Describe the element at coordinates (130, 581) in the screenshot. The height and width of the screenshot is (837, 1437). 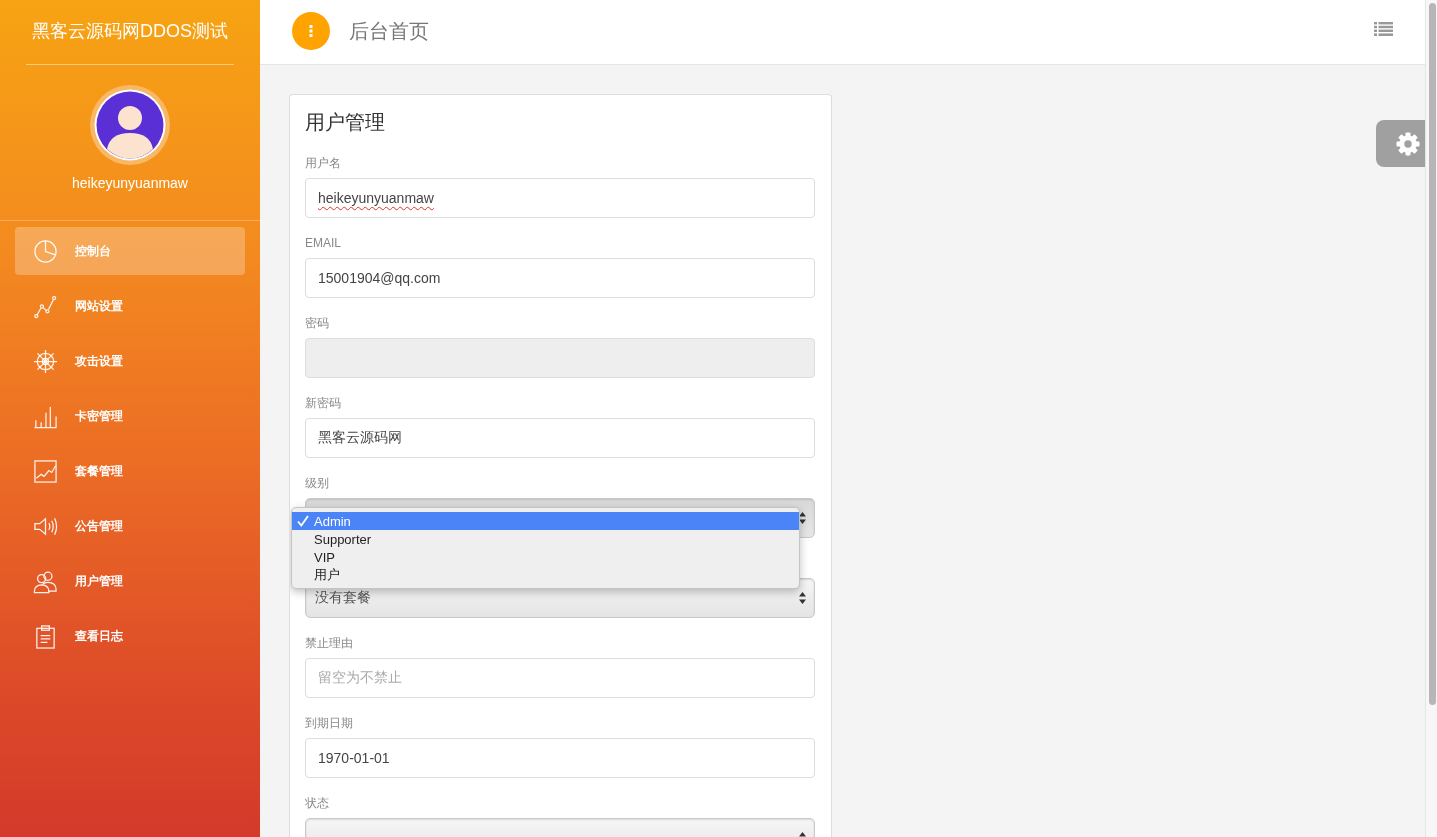
I see `sidebar-item: 用户管理` at that location.